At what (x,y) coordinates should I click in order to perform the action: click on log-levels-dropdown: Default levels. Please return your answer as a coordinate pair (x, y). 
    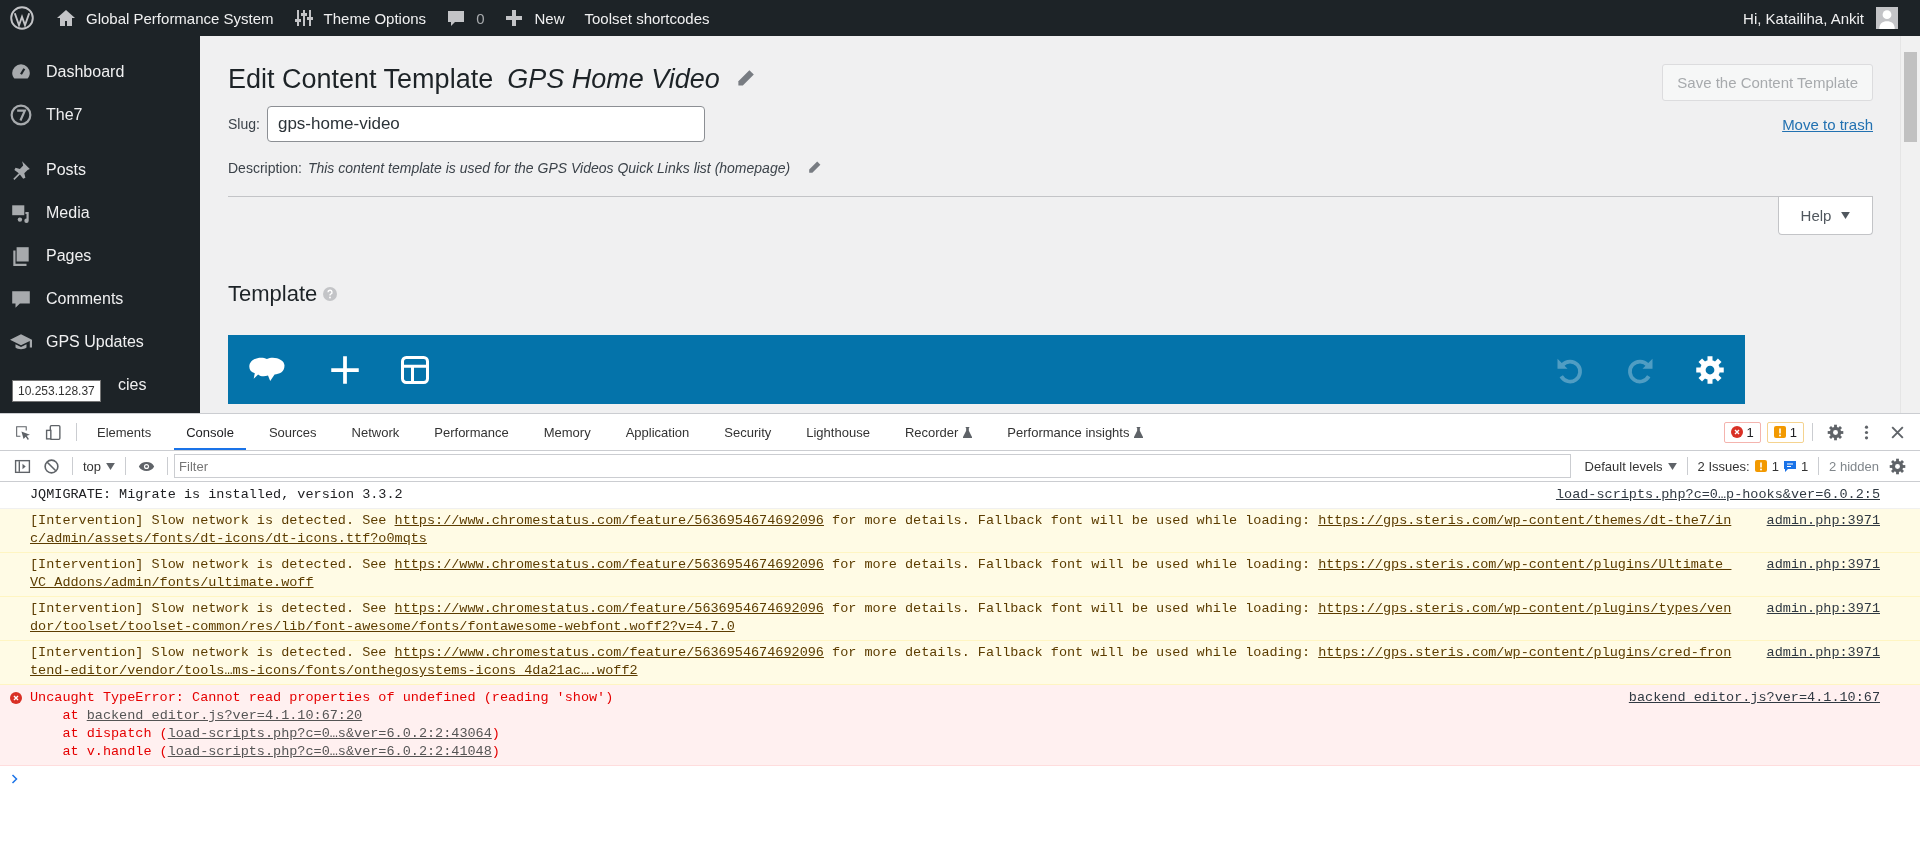
    Looking at the image, I should click on (1630, 466).